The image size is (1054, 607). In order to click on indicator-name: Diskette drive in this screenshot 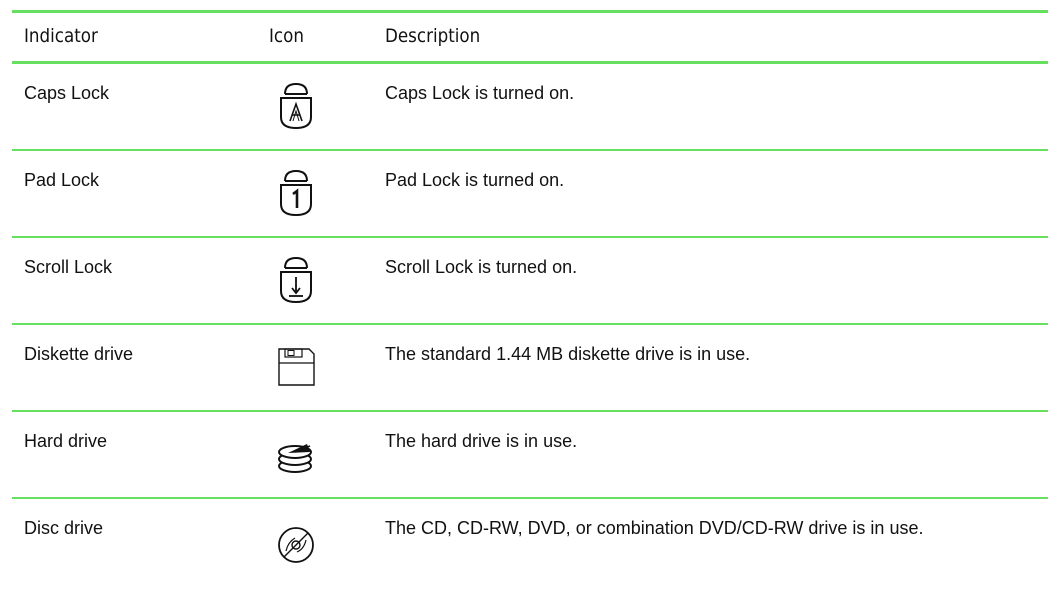, I will do `click(79, 354)`.